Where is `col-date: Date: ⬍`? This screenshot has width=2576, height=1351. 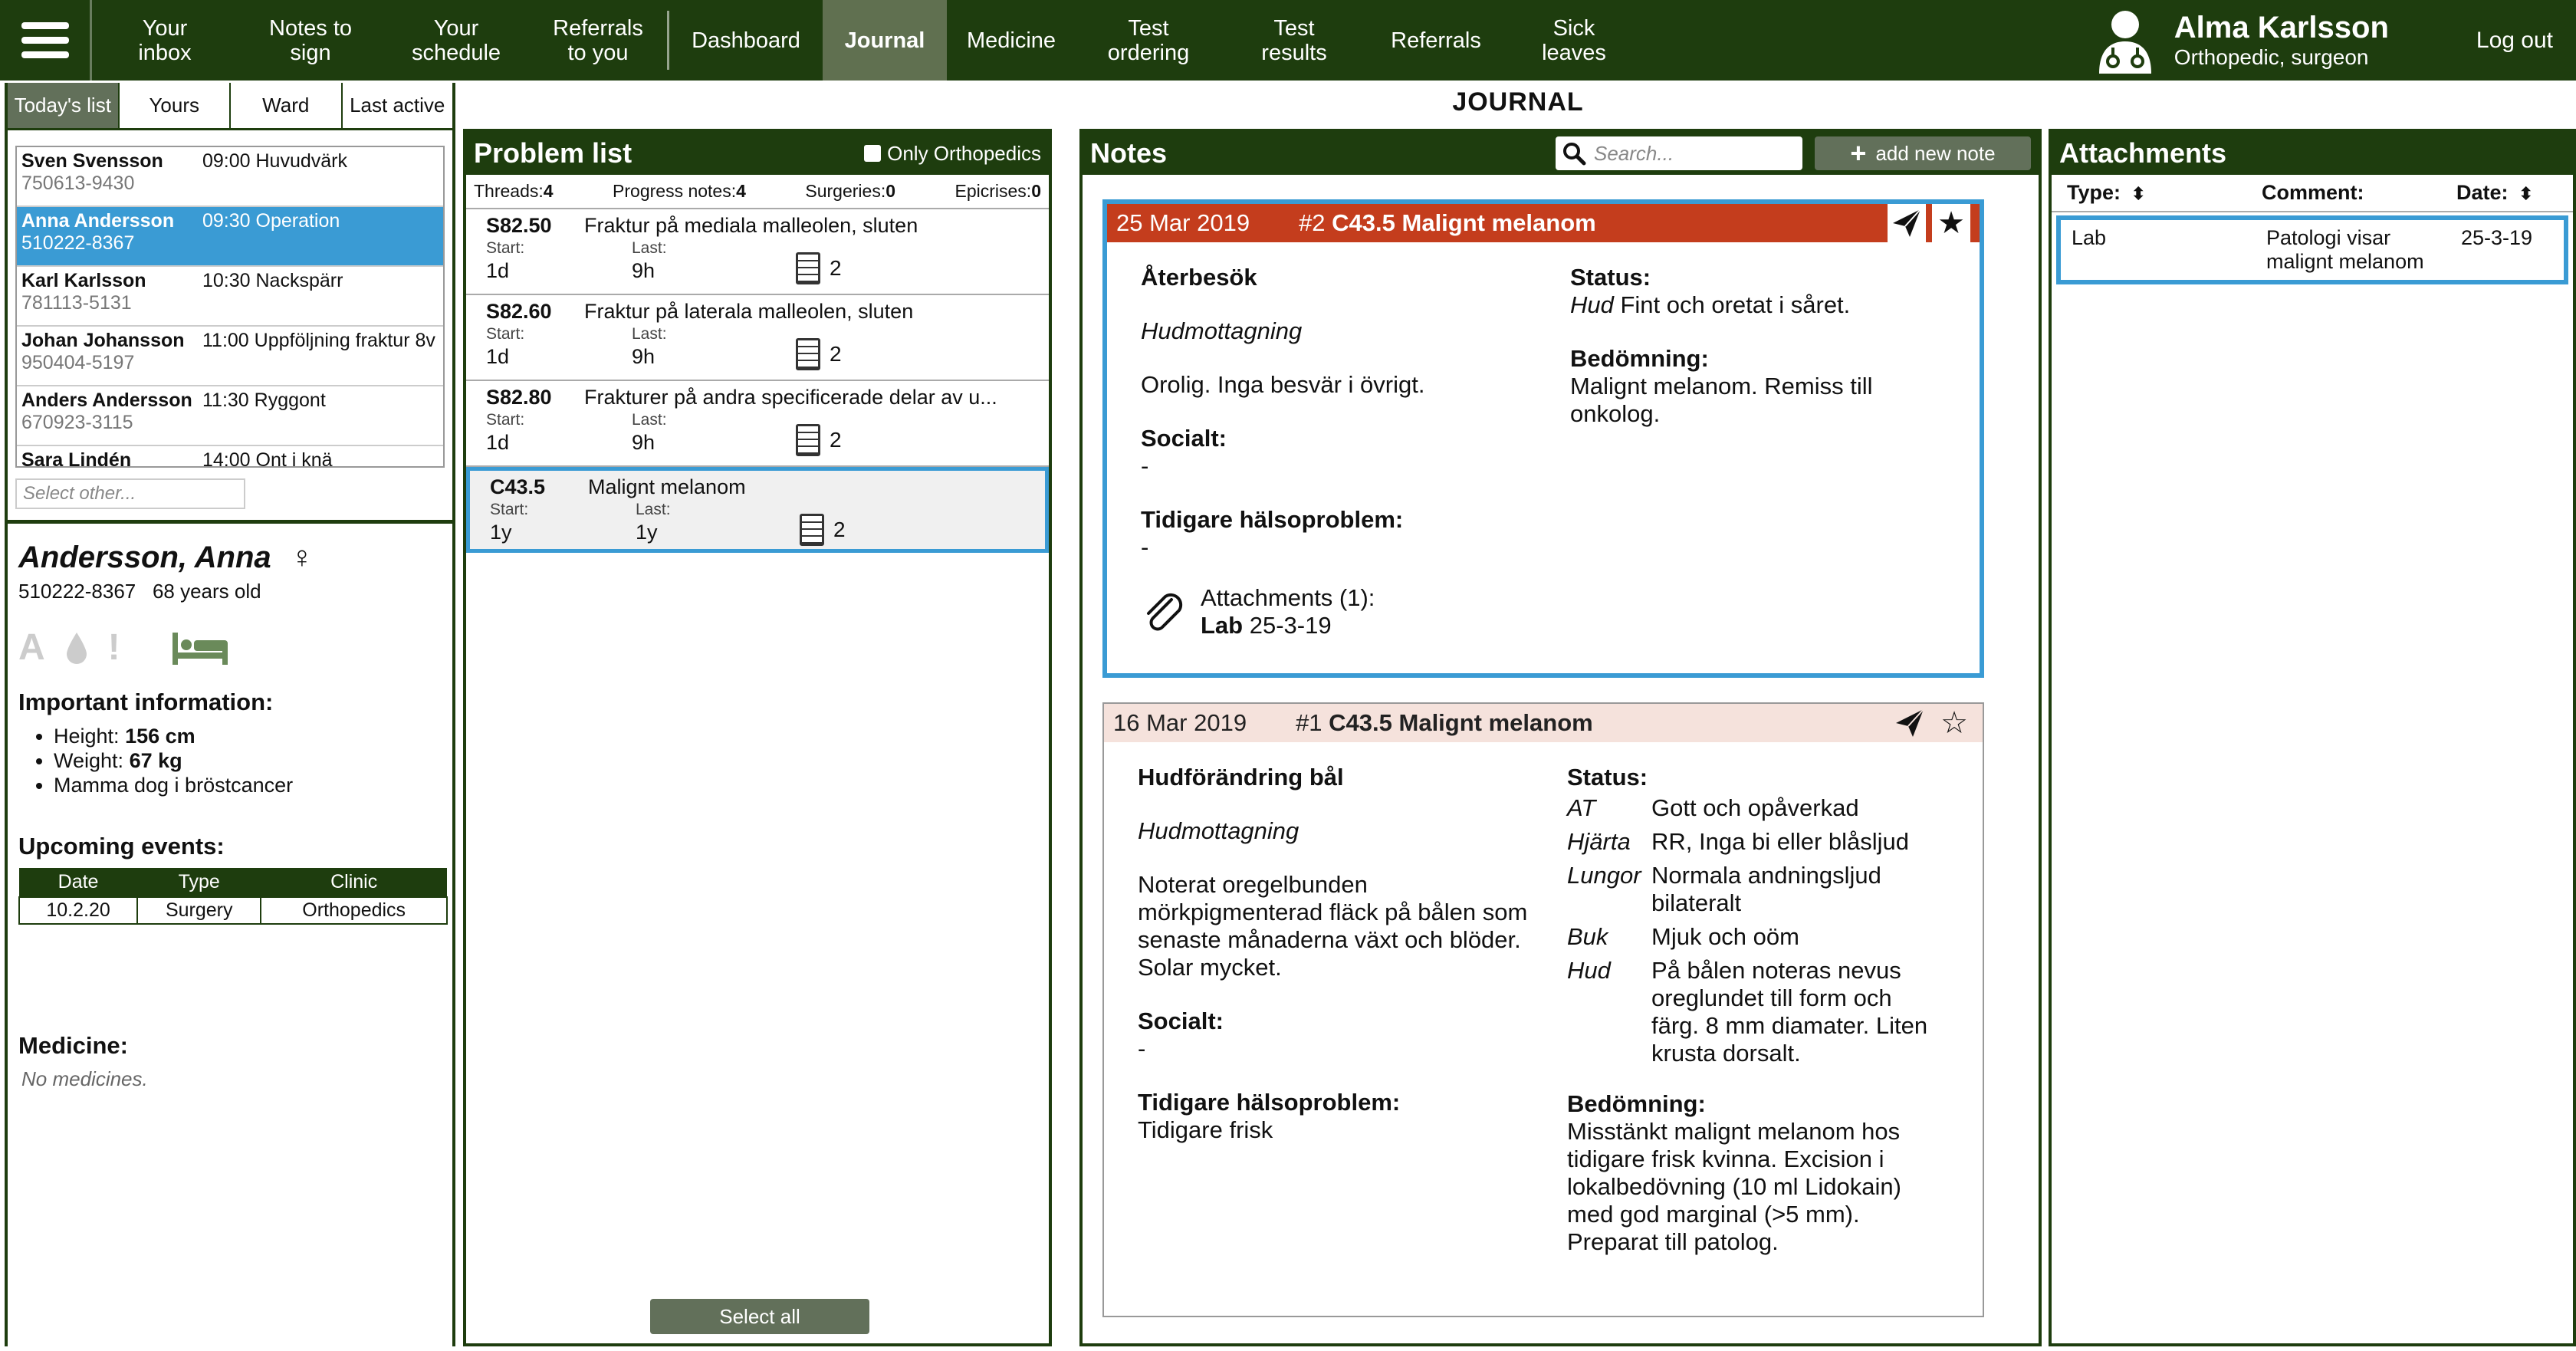 col-date: Date: ⬍ is located at coordinates (2494, 193).